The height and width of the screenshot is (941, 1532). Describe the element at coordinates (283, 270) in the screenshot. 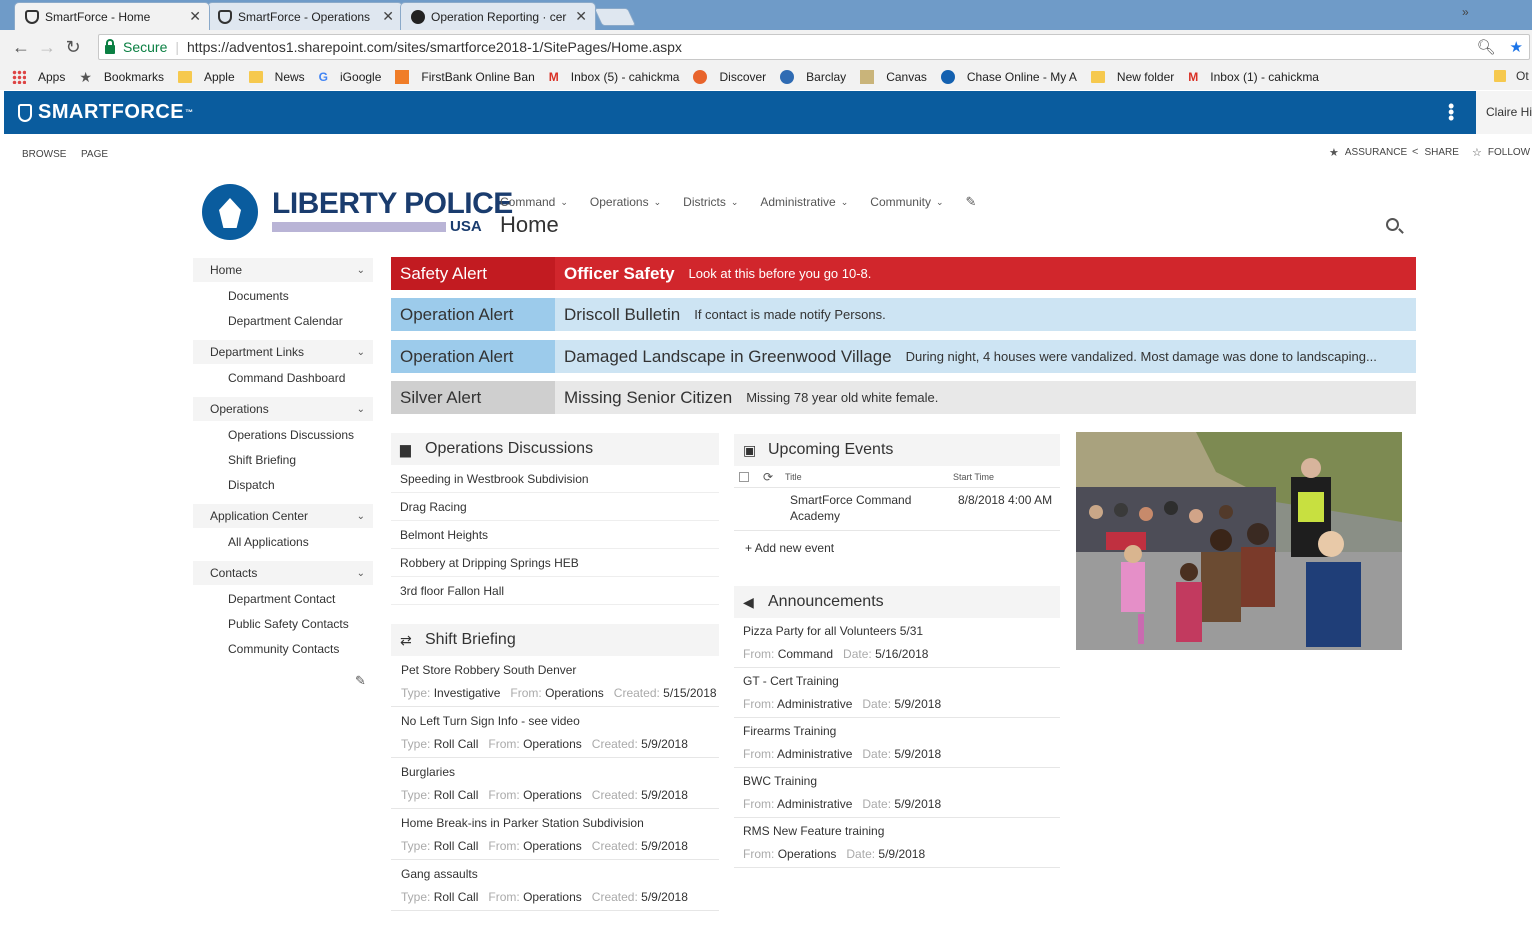

I see `nav-heading: Home ⌄` at that location.